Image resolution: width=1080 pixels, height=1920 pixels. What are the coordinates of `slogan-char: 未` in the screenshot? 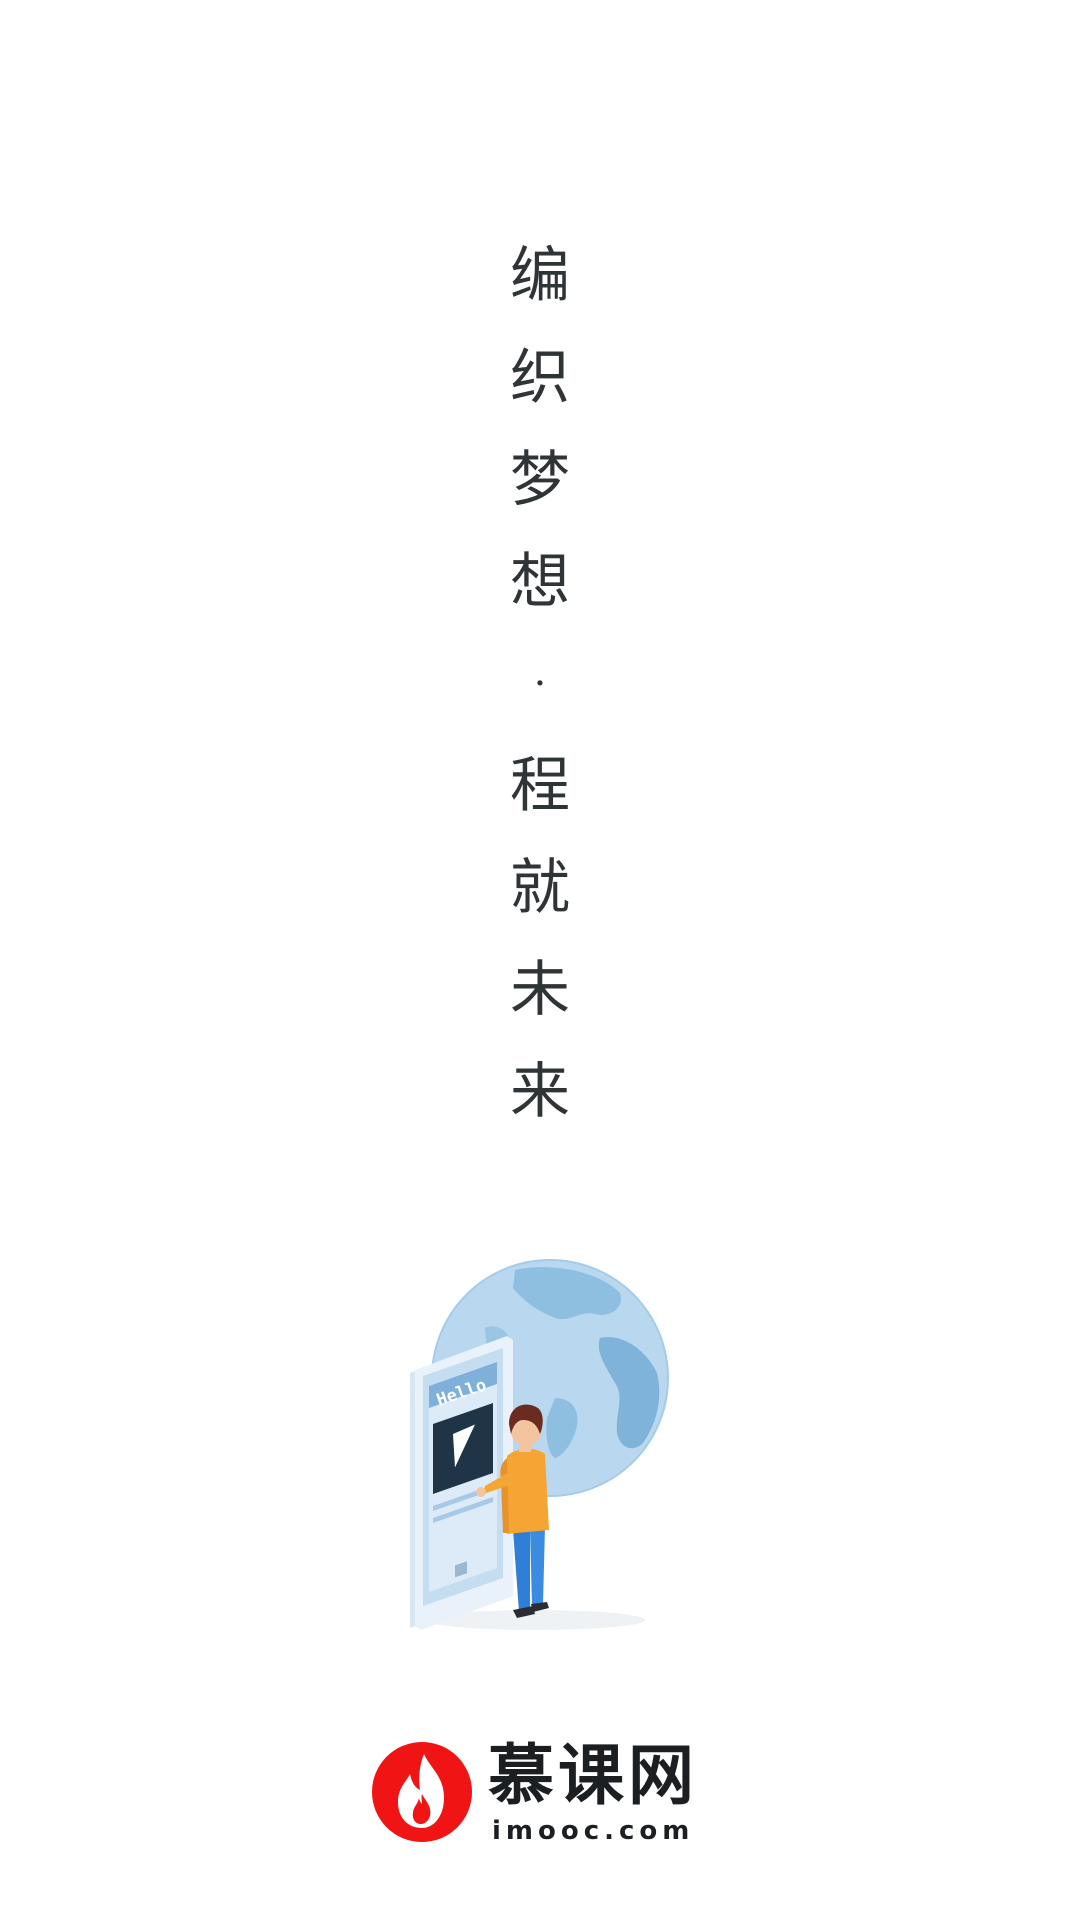 It's located at (540, 990).